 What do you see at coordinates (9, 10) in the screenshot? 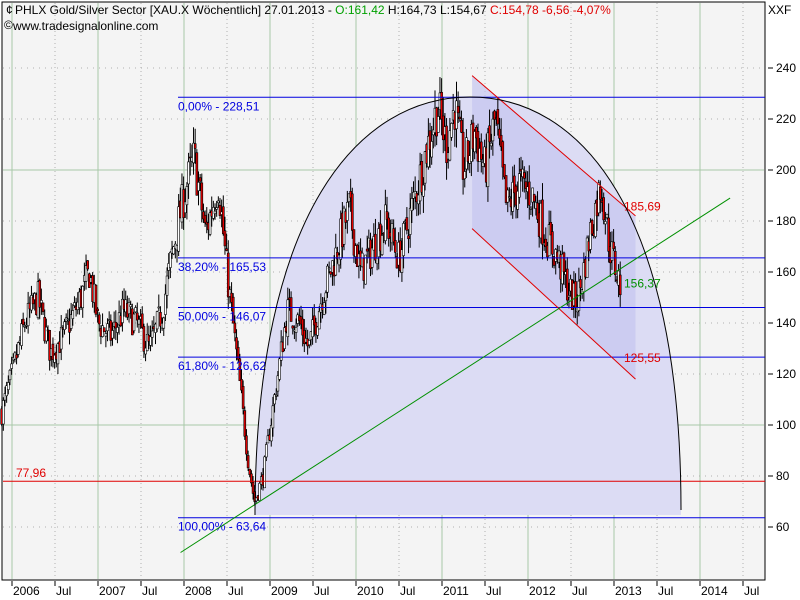
I see `symbol-icon: ¢` at bounding box center [9, 10].